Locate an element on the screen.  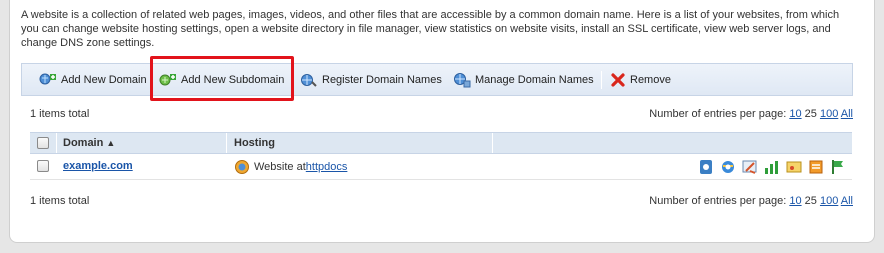
remove-label: Remove is located at coordinates (650, 79).